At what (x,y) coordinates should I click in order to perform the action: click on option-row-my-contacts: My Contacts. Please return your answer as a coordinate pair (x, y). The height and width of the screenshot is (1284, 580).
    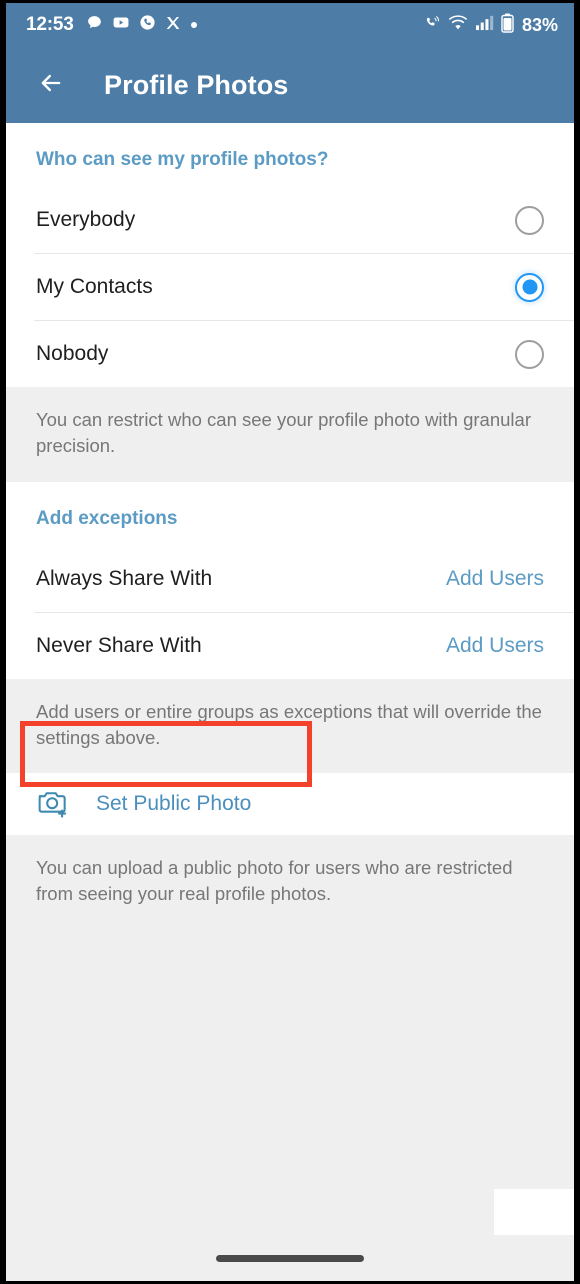
    Looking at the image, I should click on (290, 287).